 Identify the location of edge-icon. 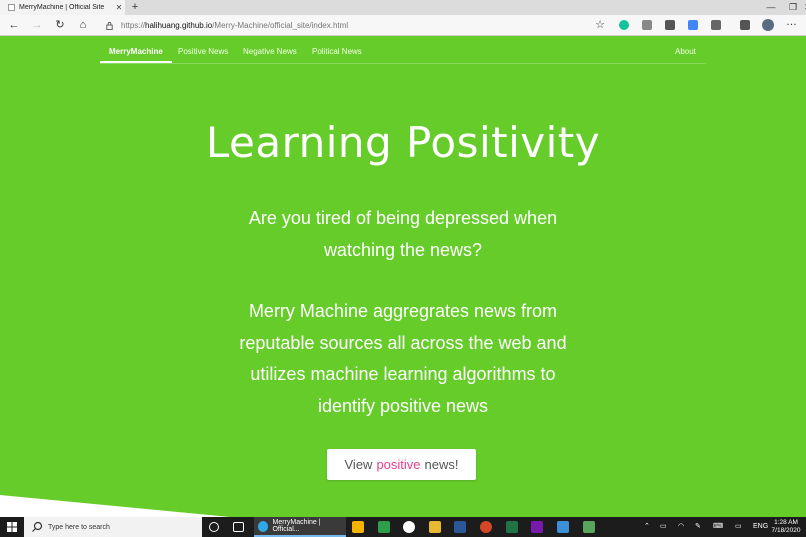
(263, 526).